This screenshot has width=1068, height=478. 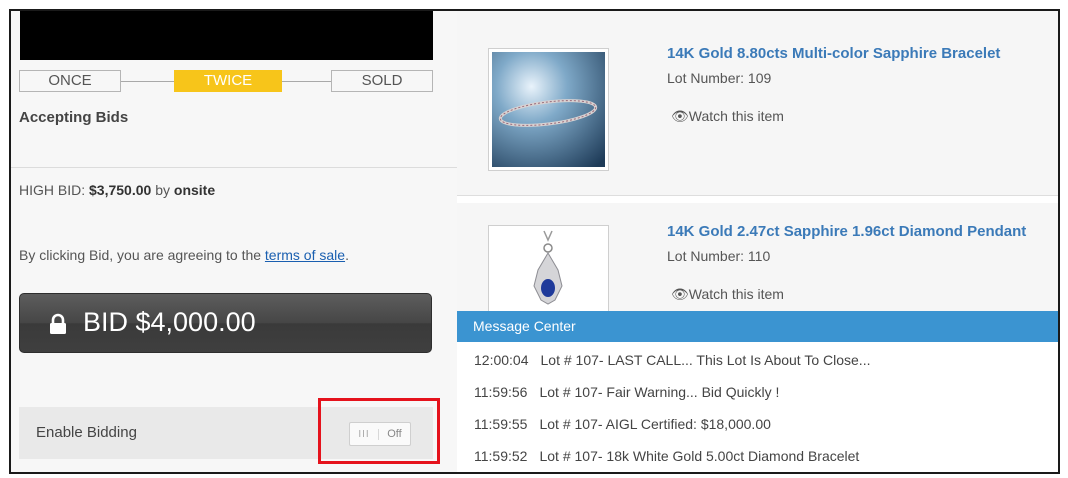 I want to click on toggle-grip-icon: III, so click(x=364, y=434).